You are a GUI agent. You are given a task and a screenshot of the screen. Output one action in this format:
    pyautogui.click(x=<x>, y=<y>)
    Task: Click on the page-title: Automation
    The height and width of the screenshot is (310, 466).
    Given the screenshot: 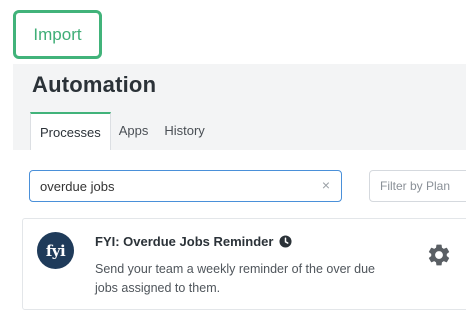 What is the action you would take?
    pyautogui.click(x=94, y=84)
    